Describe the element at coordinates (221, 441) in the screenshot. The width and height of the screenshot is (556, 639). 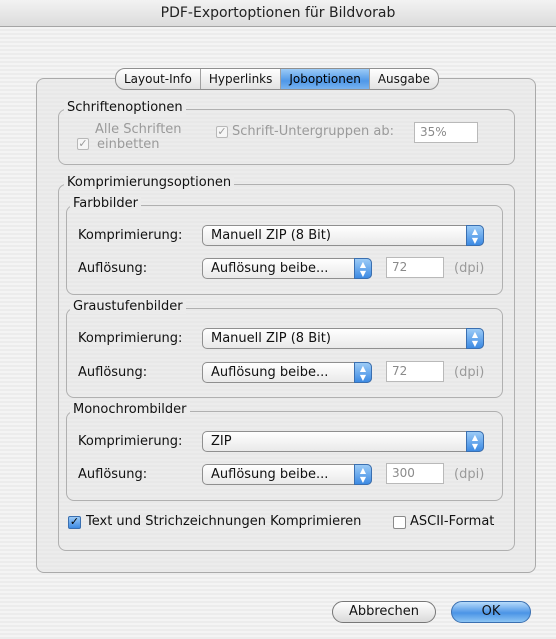
I see `mono-compression-value: ZIP` at that location.